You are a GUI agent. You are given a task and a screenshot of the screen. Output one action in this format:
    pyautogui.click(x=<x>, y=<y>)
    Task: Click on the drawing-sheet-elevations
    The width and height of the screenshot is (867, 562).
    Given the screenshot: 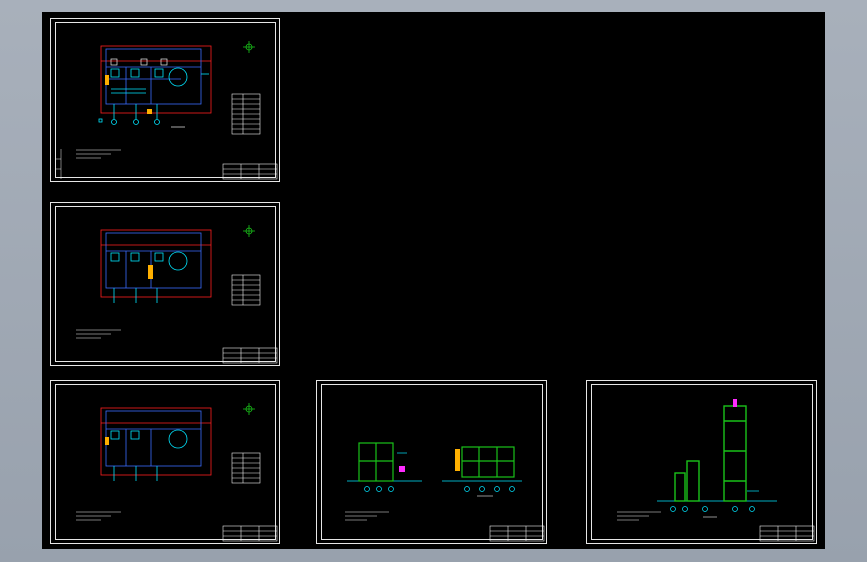 What is the action you would take?
    pyautogui.click(x=431, y=462)
    